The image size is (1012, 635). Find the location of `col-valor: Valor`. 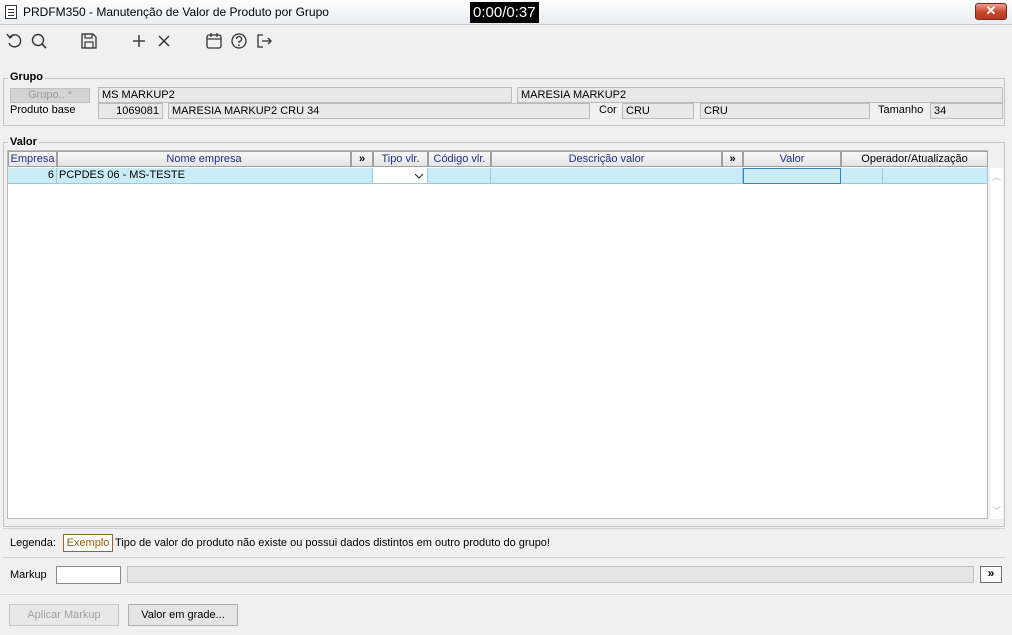

col-valor: Valor is located at coordinates (792, 159).